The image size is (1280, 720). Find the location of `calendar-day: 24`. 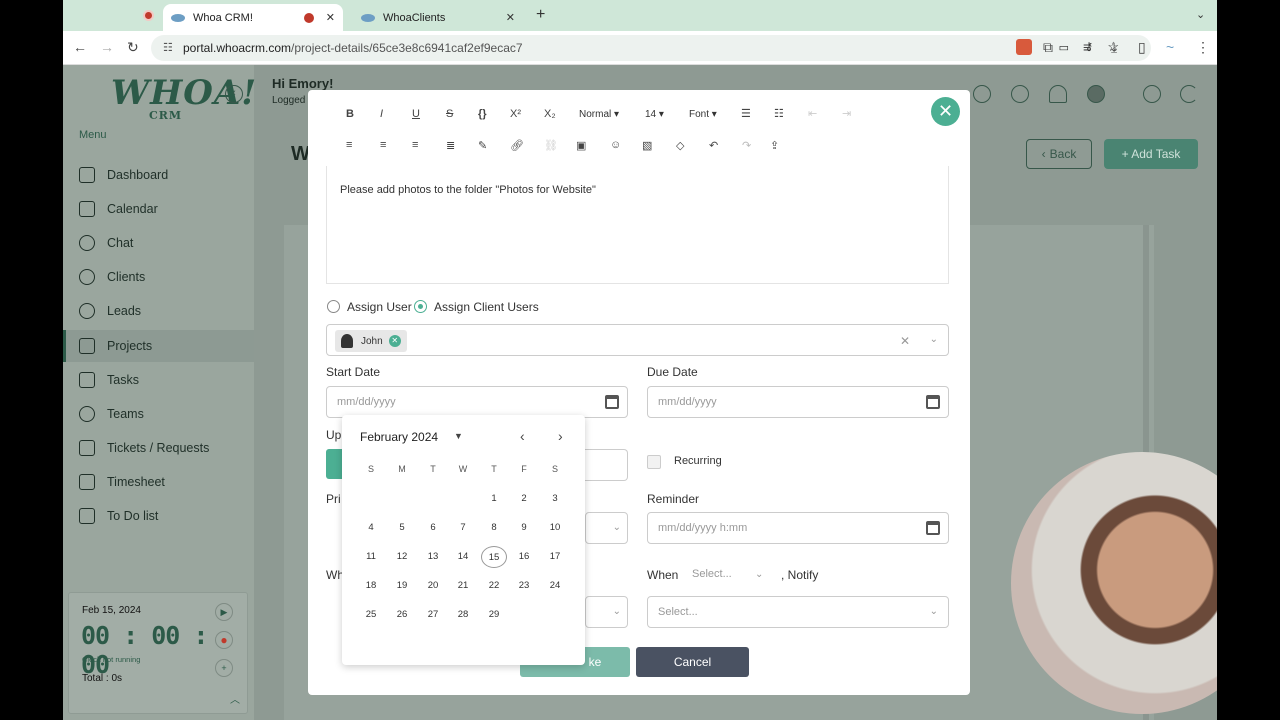

calendar-day: 24 is located at coordinates (555, 586).